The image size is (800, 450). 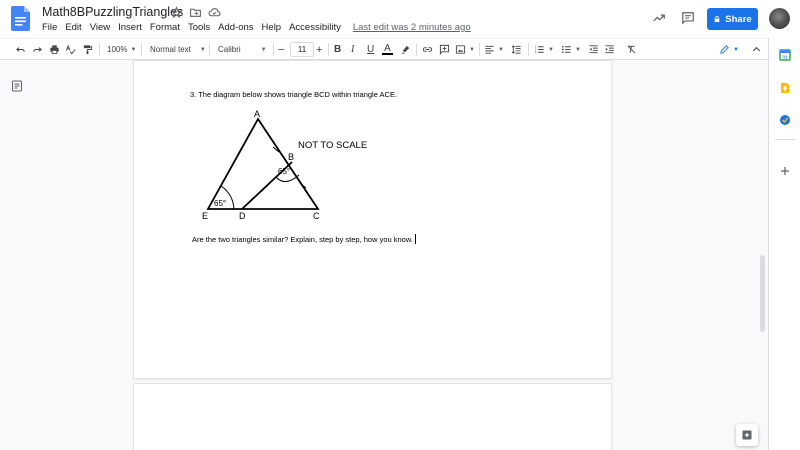 What do you see at coordinates (229, 49) in the screenshot?
I see `font-family-value: Calibri` at bounding box center [229, 49].